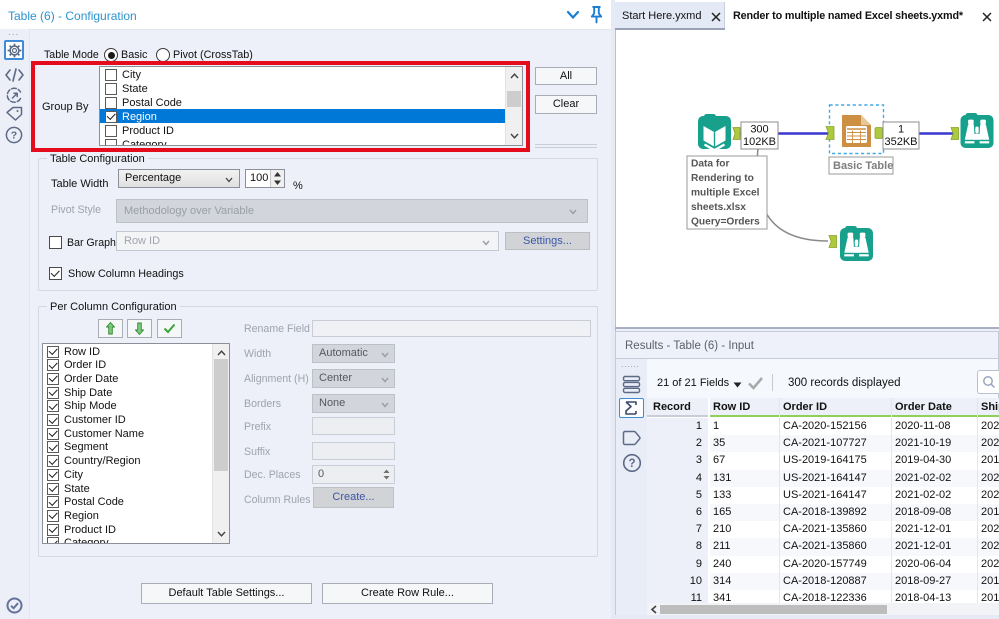 The image size is (999, 619). Describe the element at coordinates (725, 193) in the screenshot. I see `svg-text: multiple Excel` at that location.